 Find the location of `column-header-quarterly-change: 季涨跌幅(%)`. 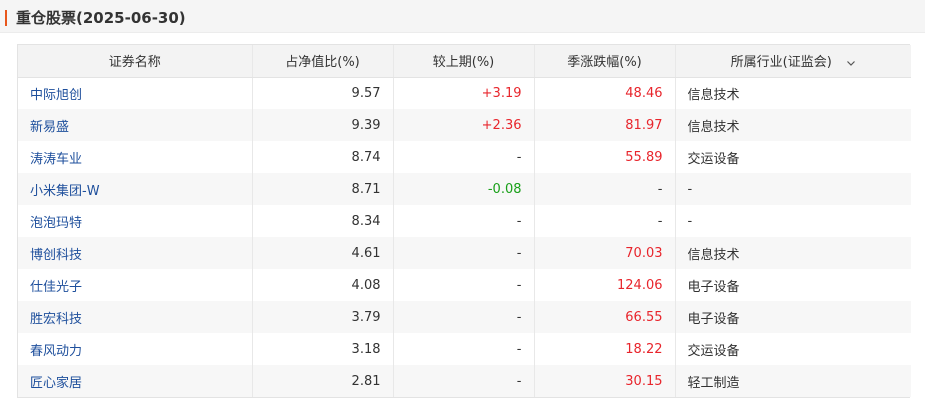

column-header-quarterly-change: 季涨跌幅(%) is located at coordinates (605, 61).